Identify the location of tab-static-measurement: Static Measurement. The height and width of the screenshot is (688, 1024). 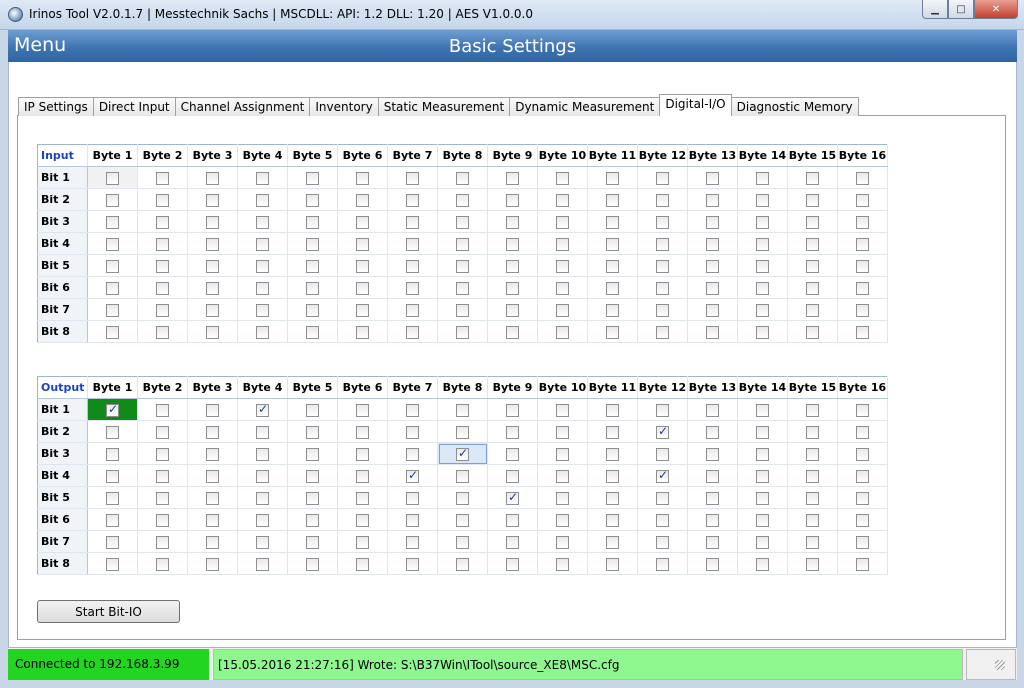
(444, 106).